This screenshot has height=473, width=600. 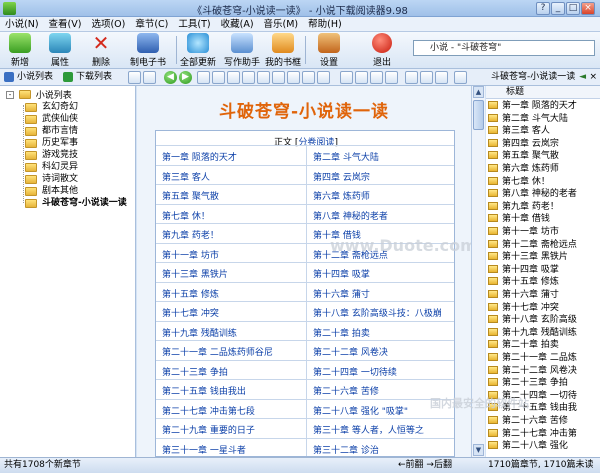 What do you see at coordinates (544, 383) in the screenshot?
I see `list-item: 第二十三章 争拍` at bounding box center [544, 383].